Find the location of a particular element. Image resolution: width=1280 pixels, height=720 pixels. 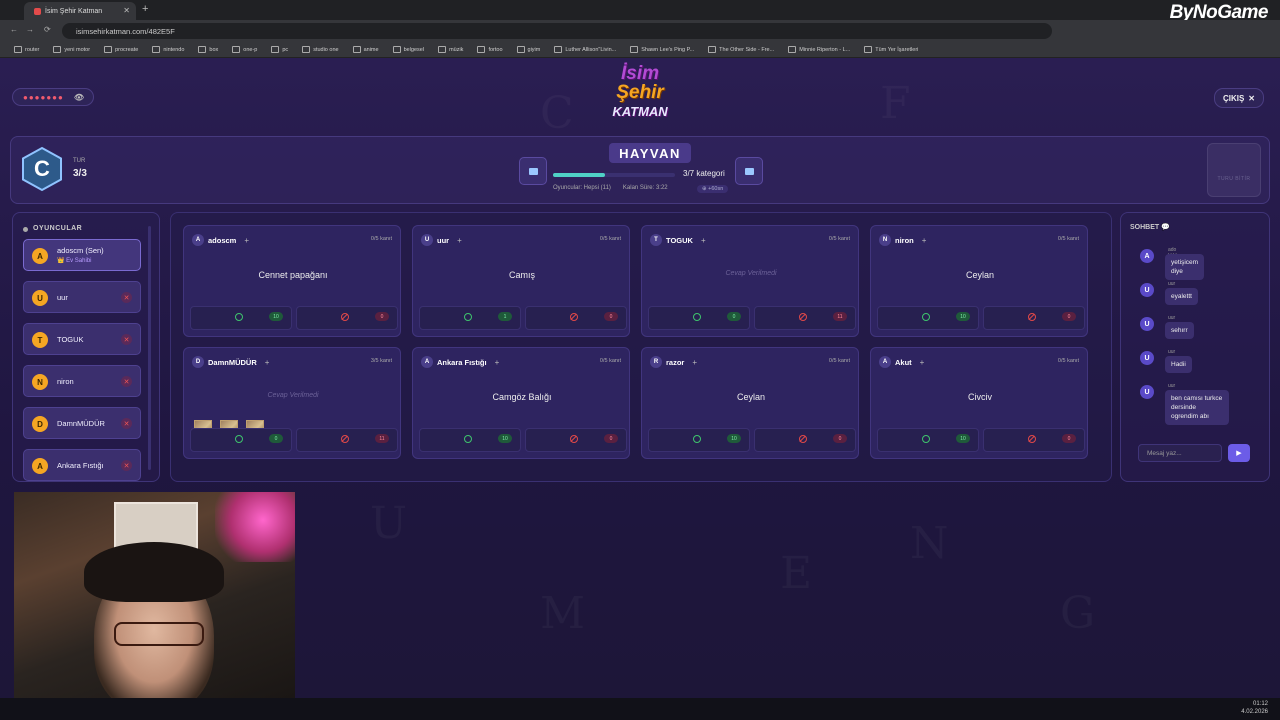

bookmark-item: giyim is located at coordinates (528, 49).